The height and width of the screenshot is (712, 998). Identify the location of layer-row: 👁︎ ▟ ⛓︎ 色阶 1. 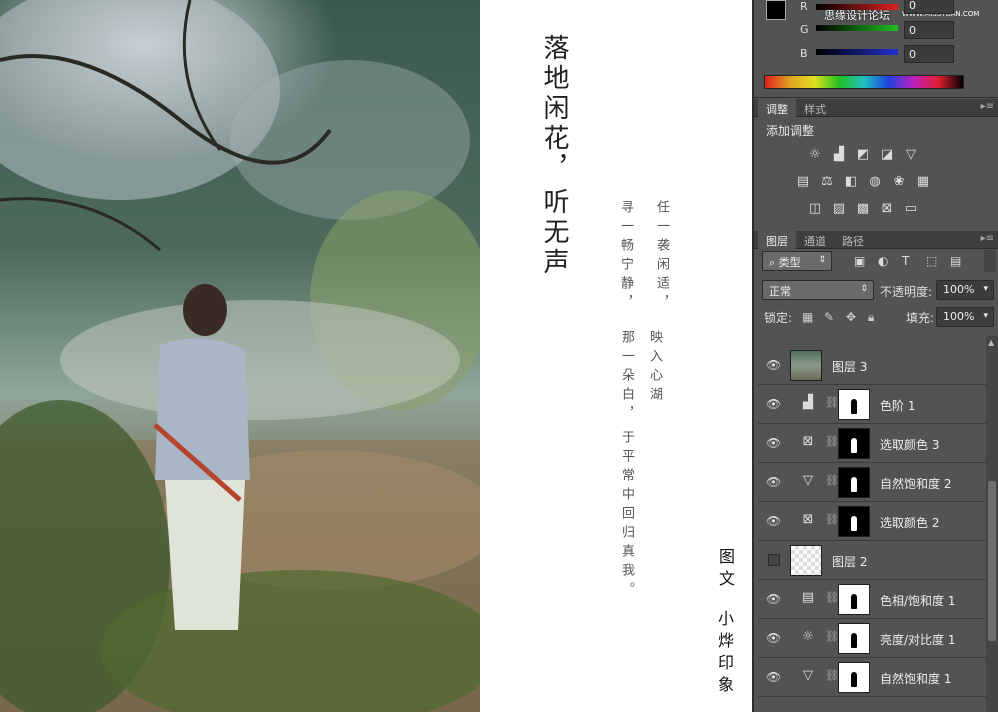
(872, 404).